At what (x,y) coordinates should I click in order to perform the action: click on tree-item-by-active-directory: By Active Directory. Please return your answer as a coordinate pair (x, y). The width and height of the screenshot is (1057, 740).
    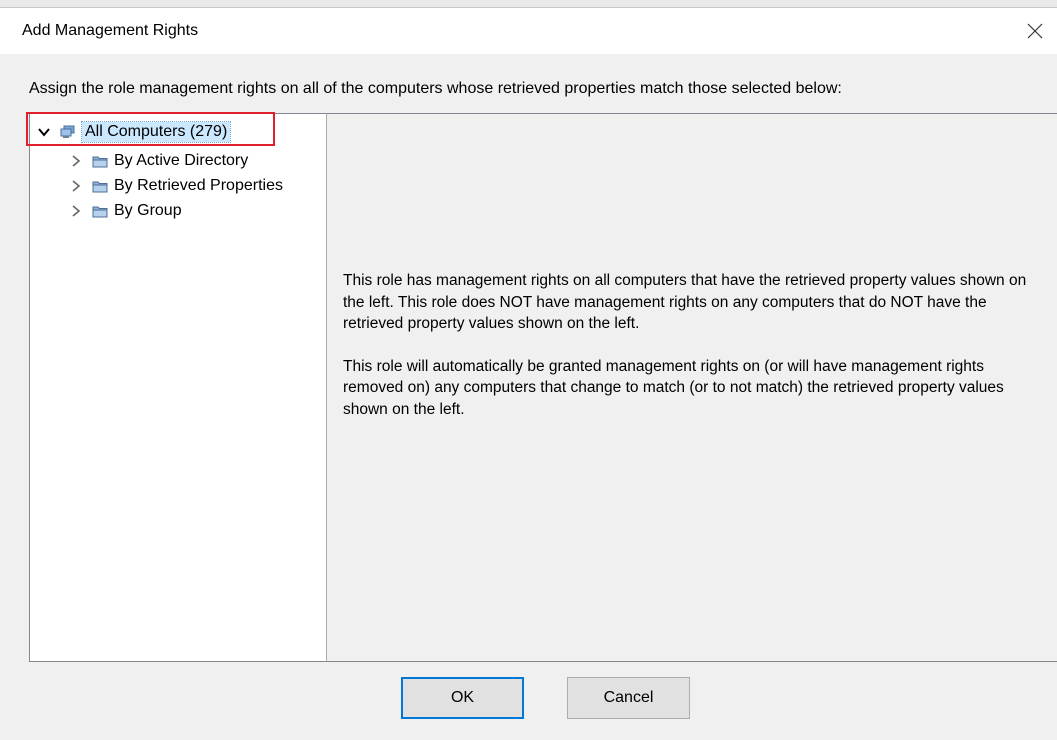
    Looking at the image, I should click on (158, 161).